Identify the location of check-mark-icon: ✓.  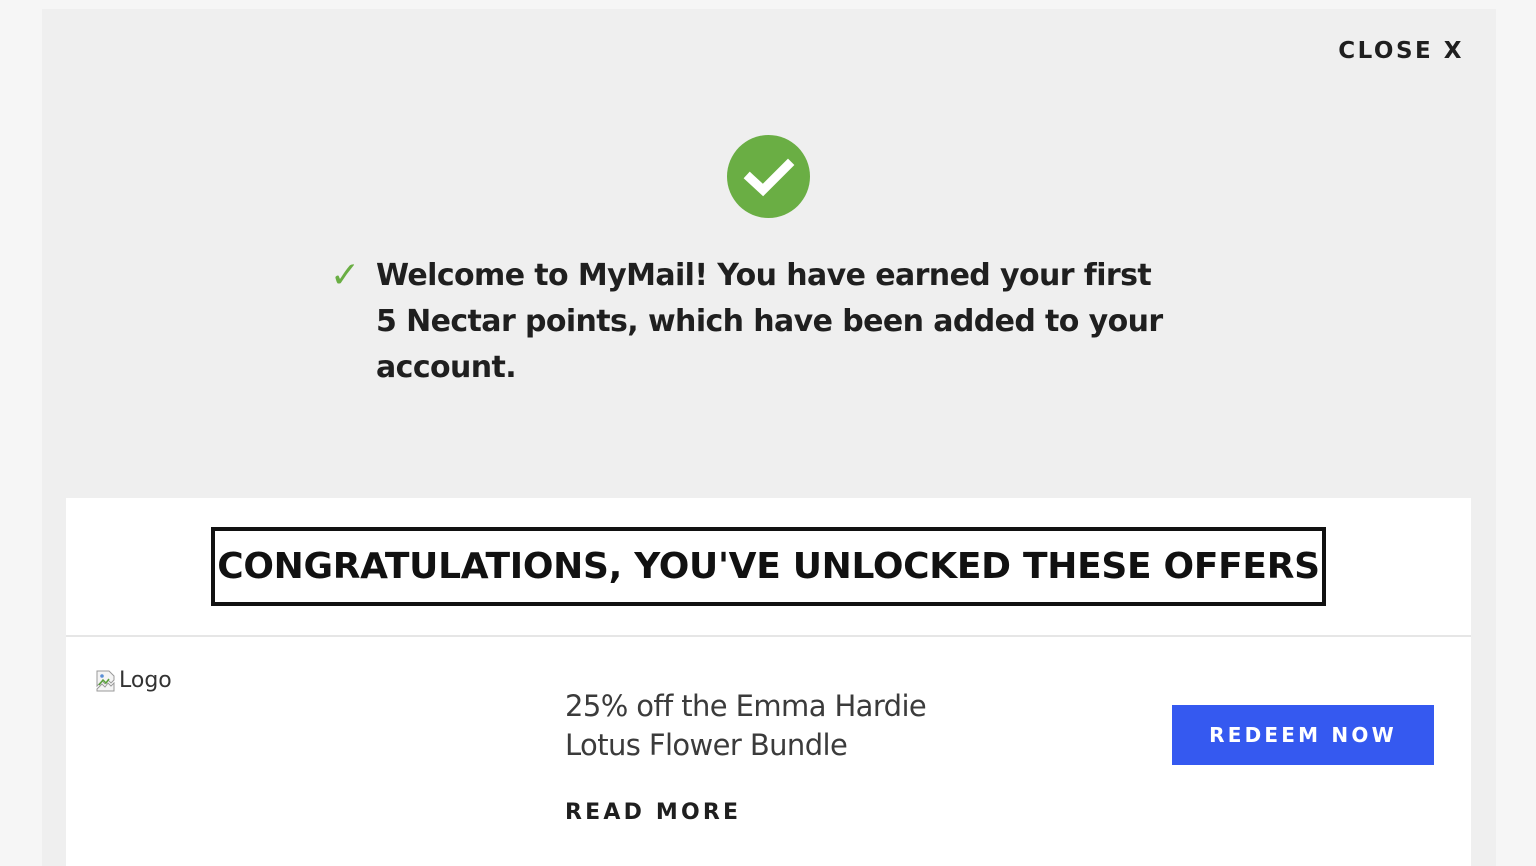
(345, 275).